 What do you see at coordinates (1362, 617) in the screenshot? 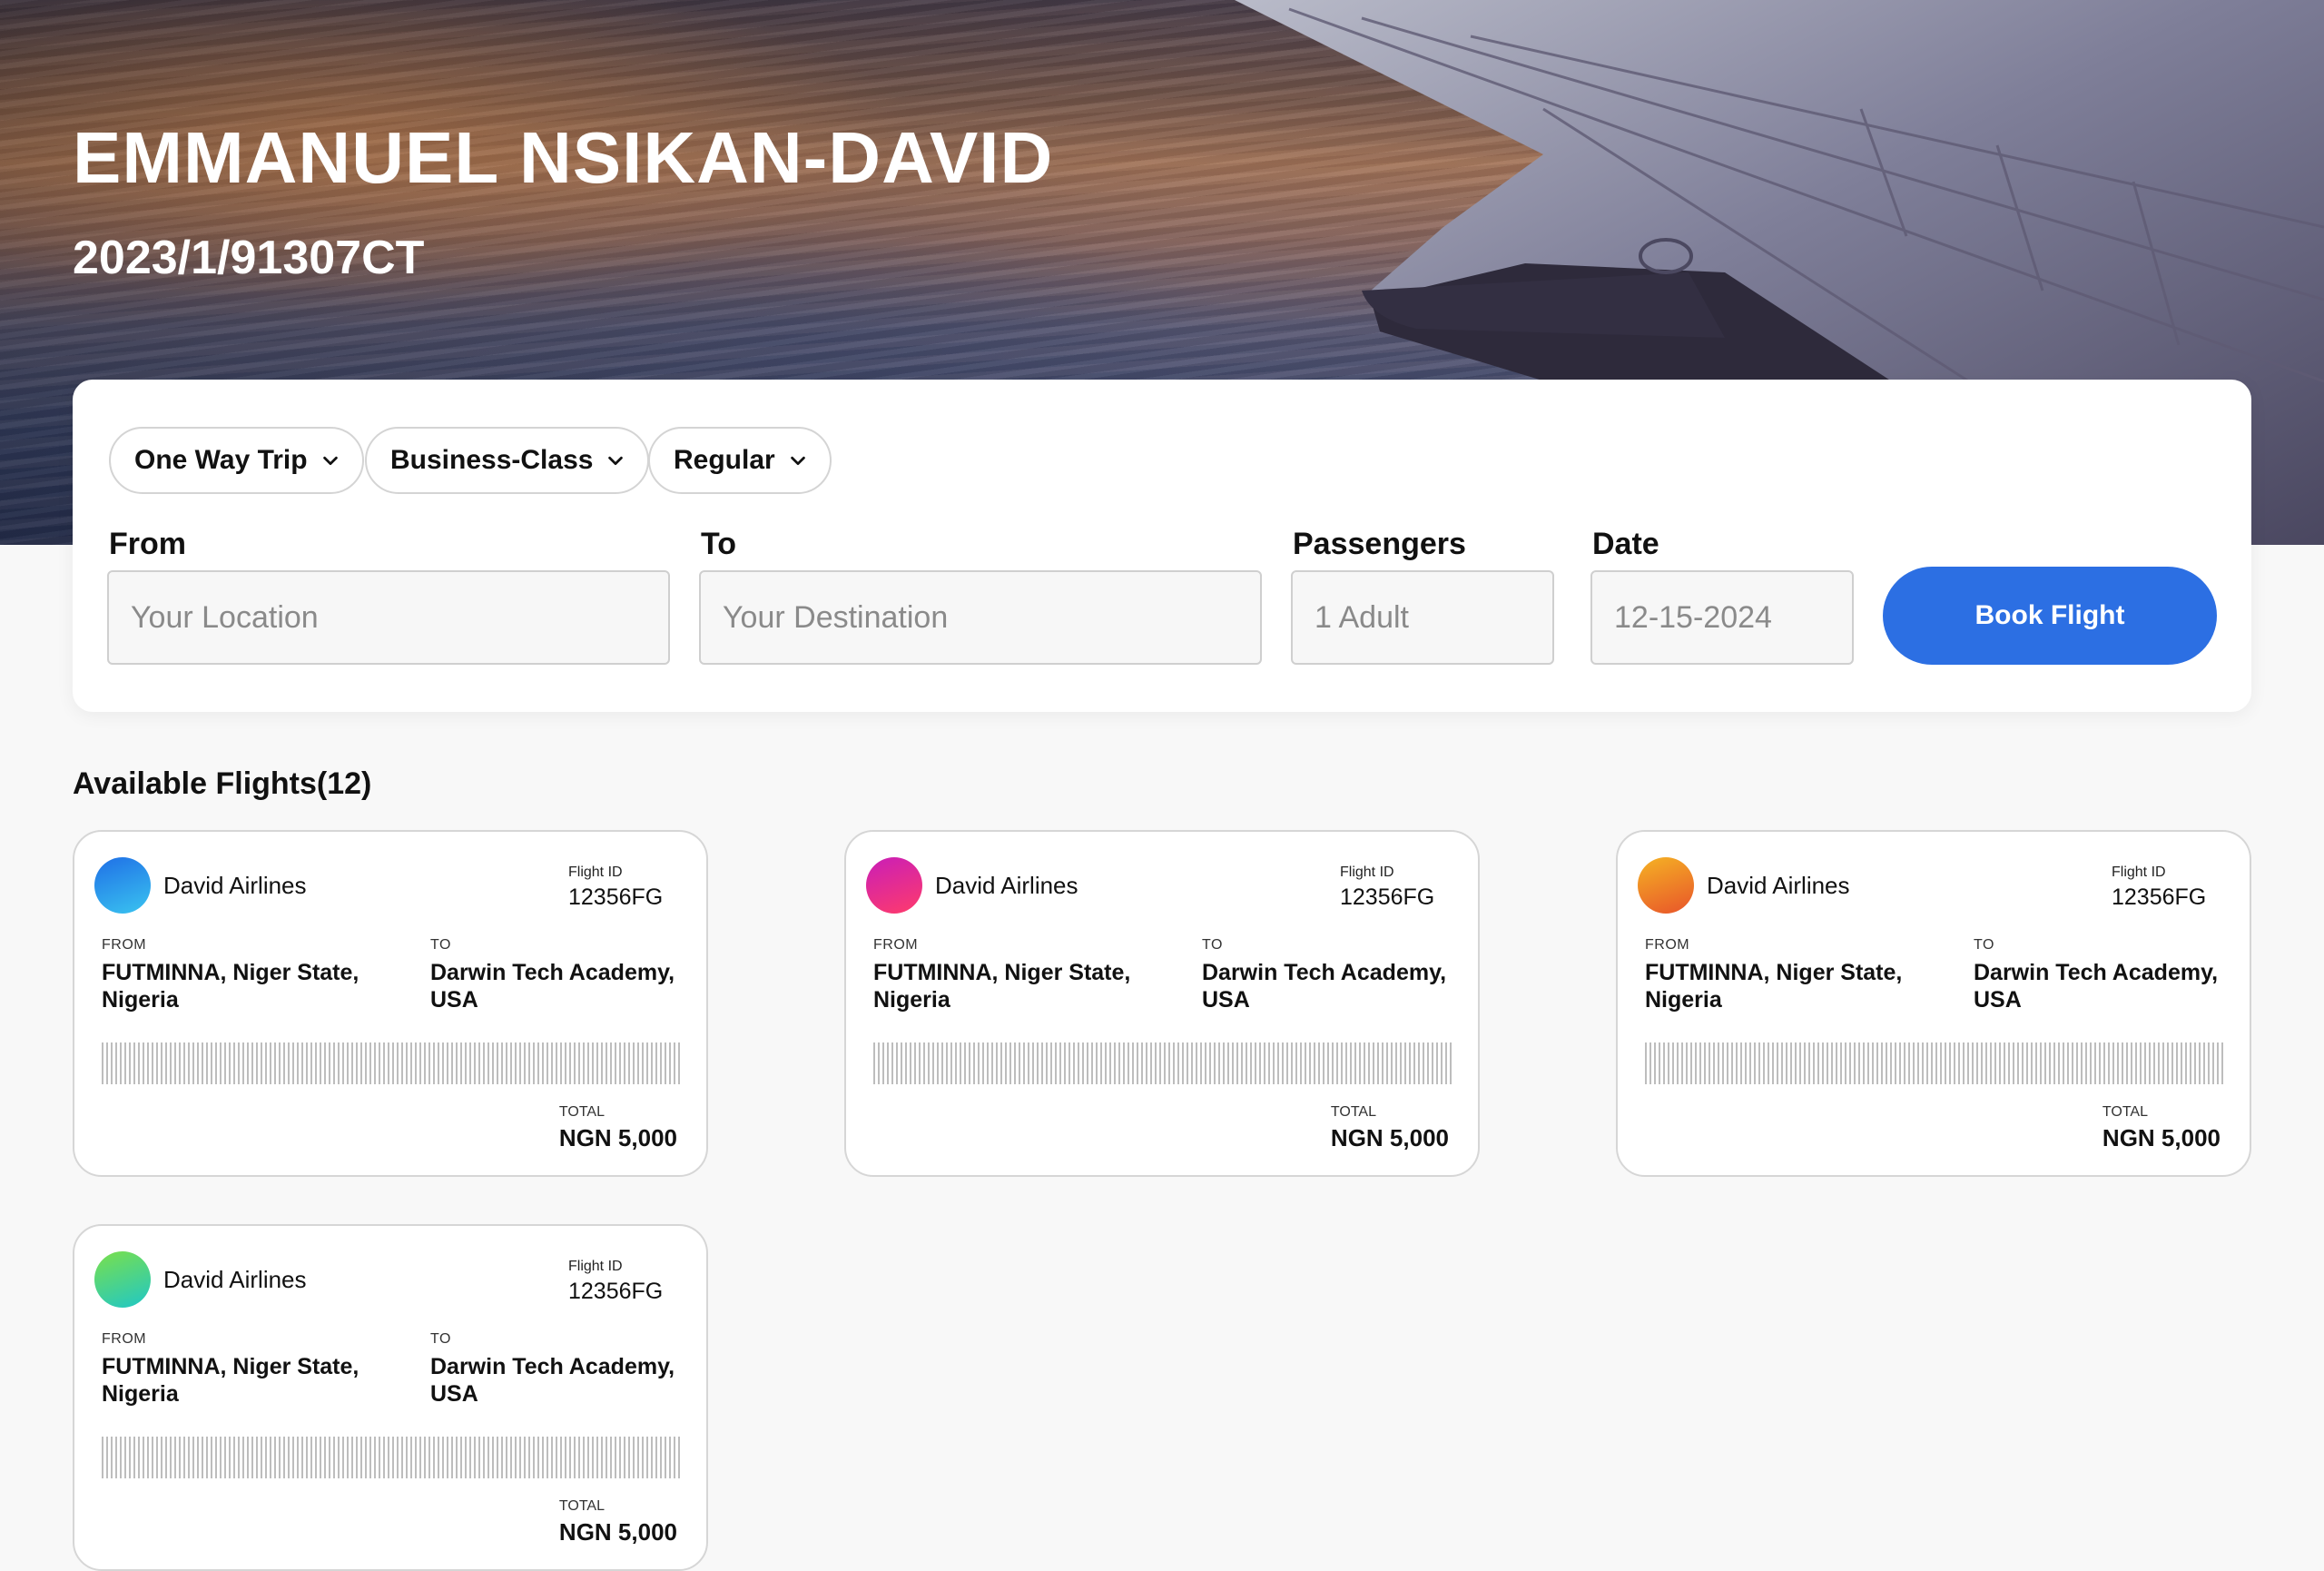
I see `passengers-input-placeholder: 1 Adult` at bounding box center [1362, 617].